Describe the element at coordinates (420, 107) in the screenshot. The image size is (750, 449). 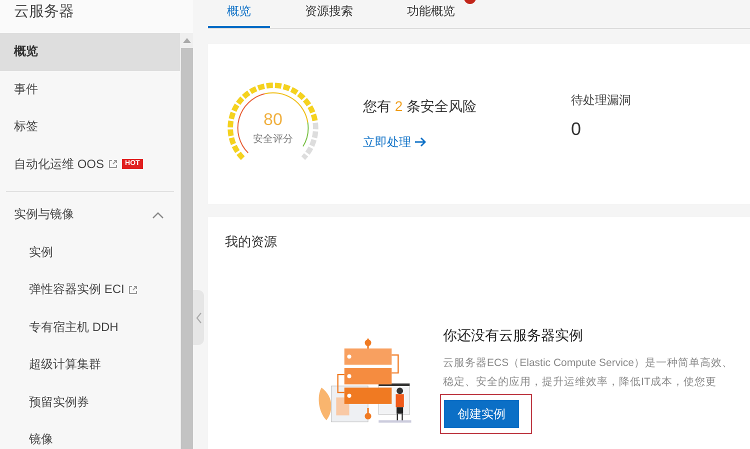
I see `risk-summary: 您有 2 条安全风险` at that location.